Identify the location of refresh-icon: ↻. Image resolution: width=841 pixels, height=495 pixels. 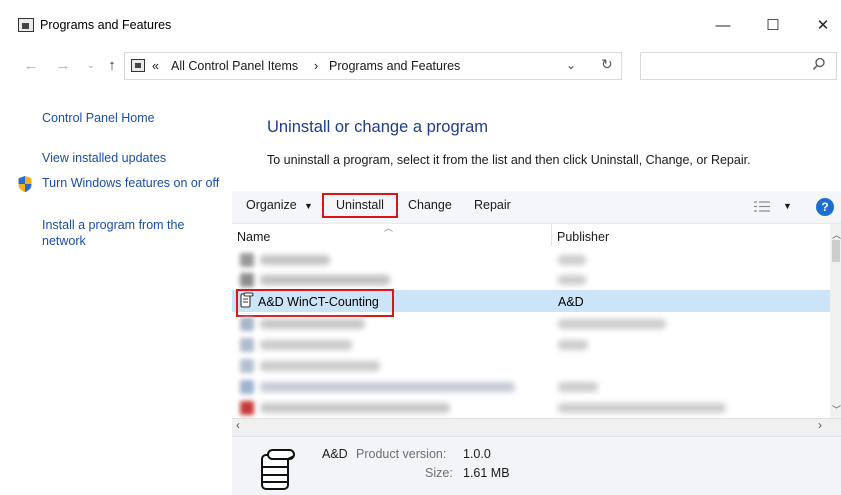
(607, 64).